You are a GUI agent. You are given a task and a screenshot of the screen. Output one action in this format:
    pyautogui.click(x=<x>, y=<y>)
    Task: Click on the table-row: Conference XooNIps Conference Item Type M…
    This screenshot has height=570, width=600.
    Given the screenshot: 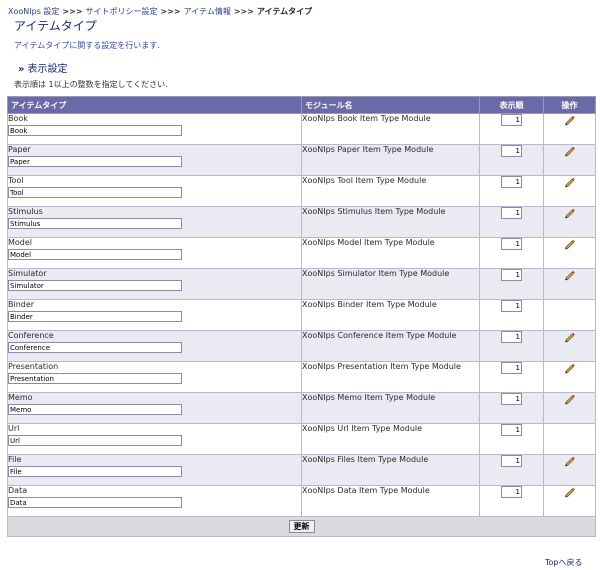 What is the action you would take?
    pyautogui.click(x=301, y=346)
    